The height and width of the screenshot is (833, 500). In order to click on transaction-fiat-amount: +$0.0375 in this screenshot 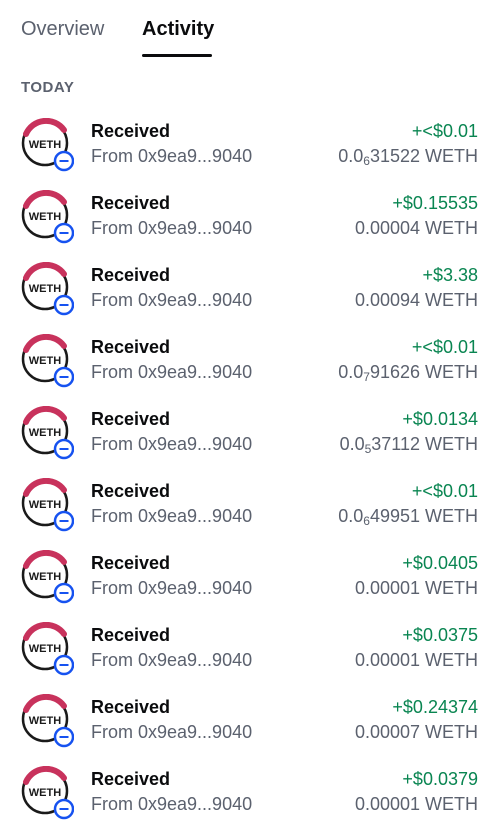, I will do `click(440, 635)`.